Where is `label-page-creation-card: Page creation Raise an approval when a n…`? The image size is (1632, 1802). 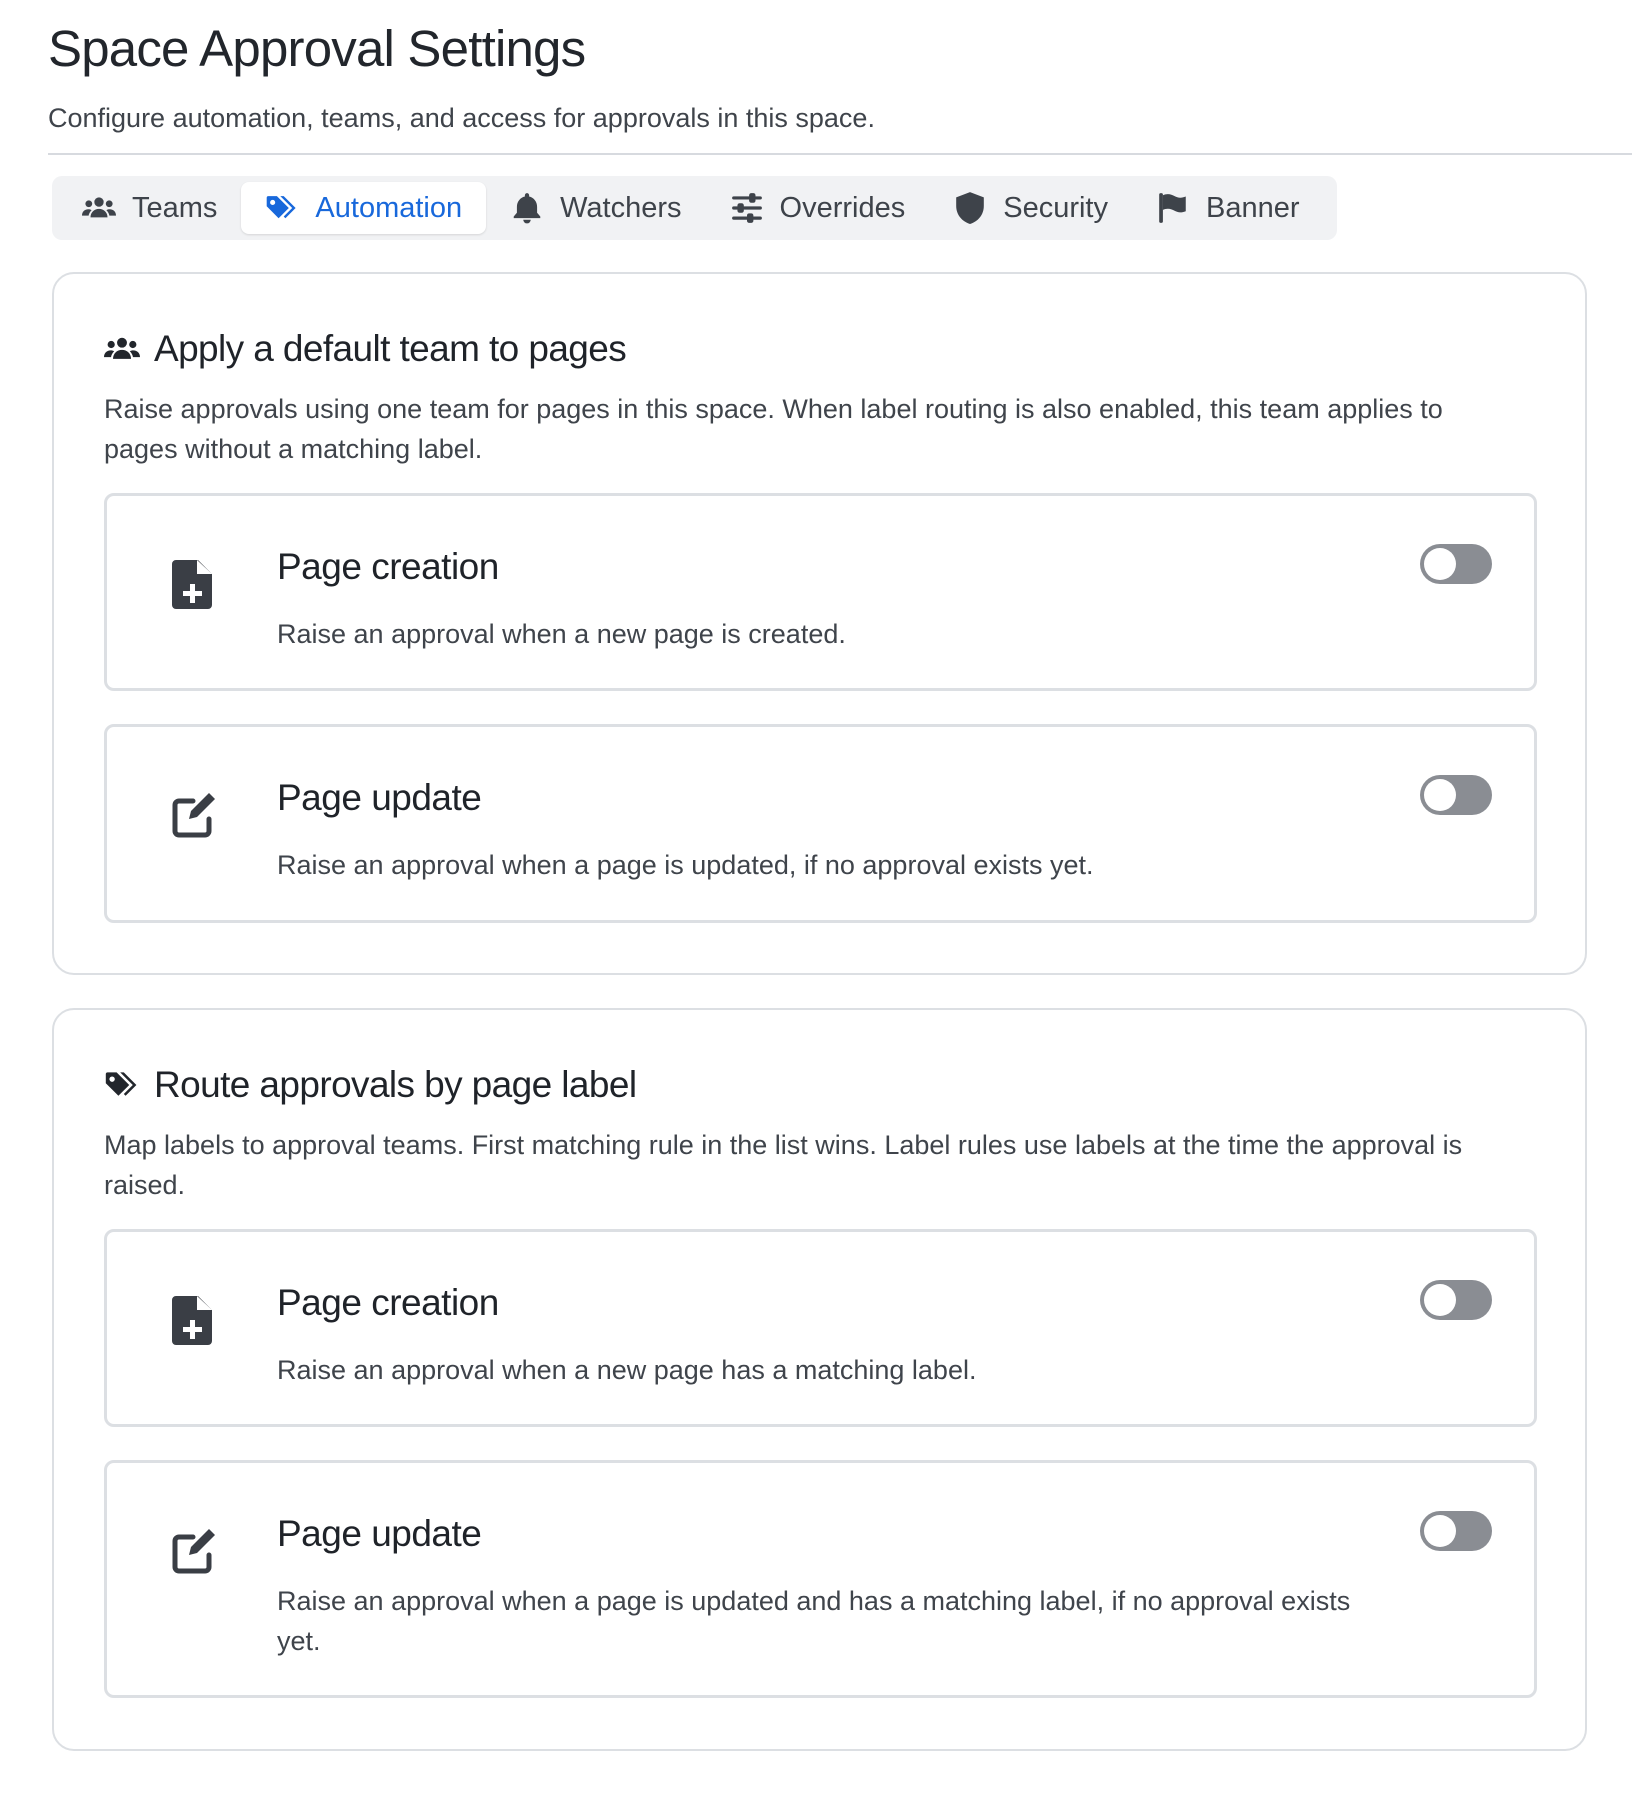
label-page-creation-card: Page creation Raise an approval when a n… is located at coordinates (820, 1328).